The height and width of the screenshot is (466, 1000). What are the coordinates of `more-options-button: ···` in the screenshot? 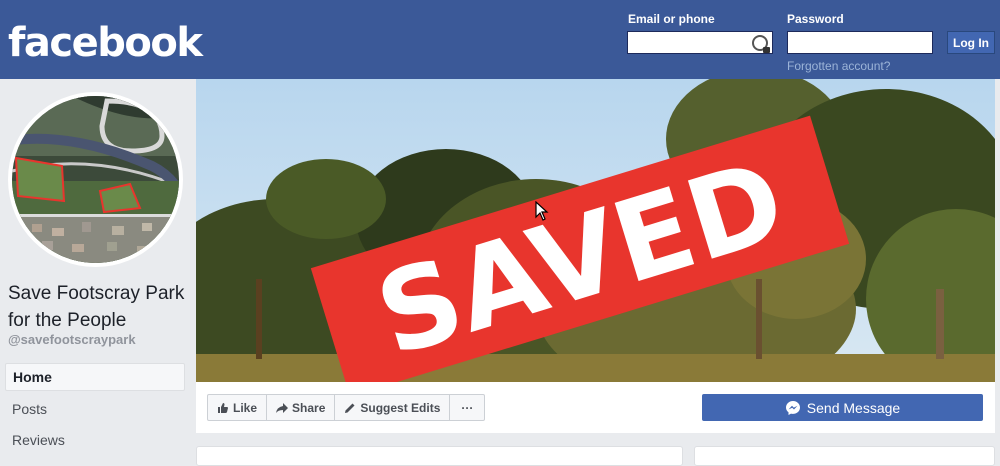 It's located at (467, 407).